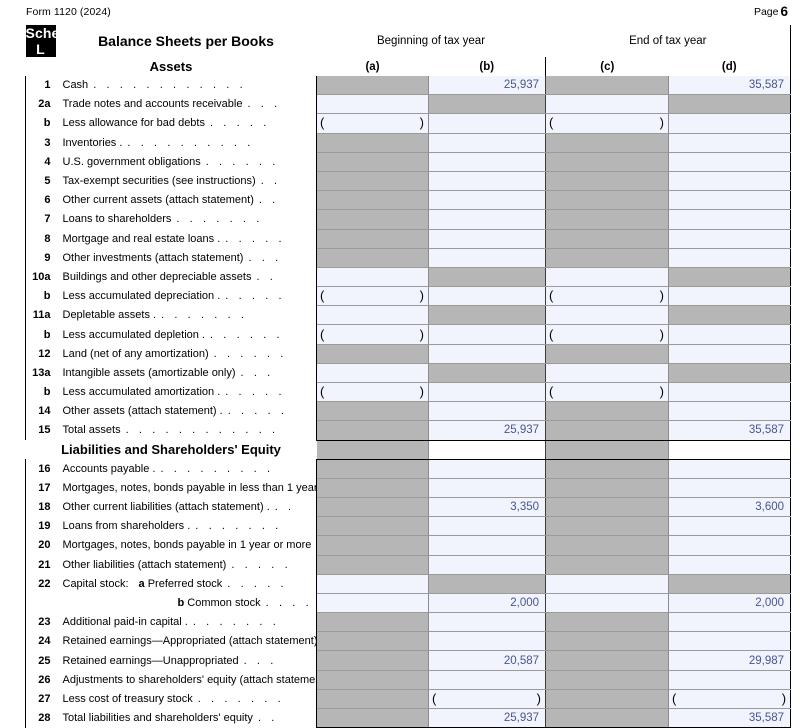 This screenshot has width=800, height=728. What do you see at coordinates (434, 699) in the screenshot?
I see `paren-open: (` at bounding box center [434, 699].